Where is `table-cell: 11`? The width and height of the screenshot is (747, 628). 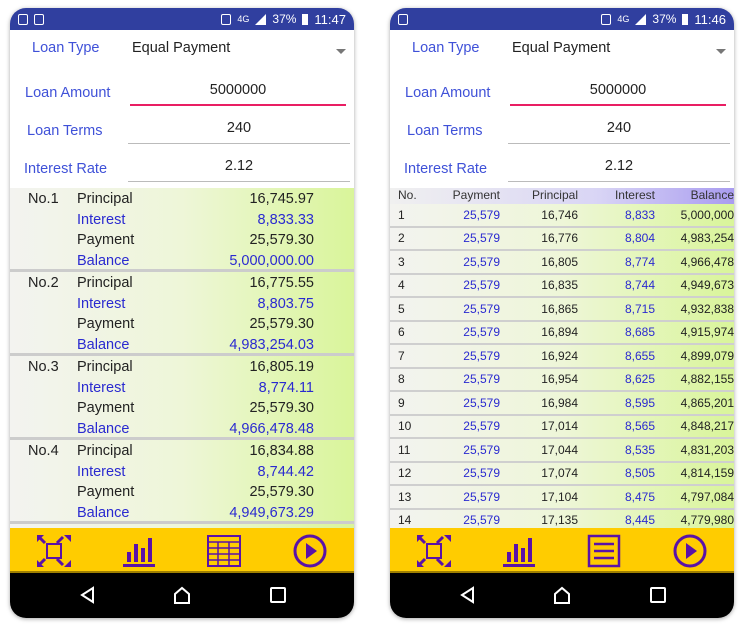 table-cell: 11 is located at coordinates (404, 449).